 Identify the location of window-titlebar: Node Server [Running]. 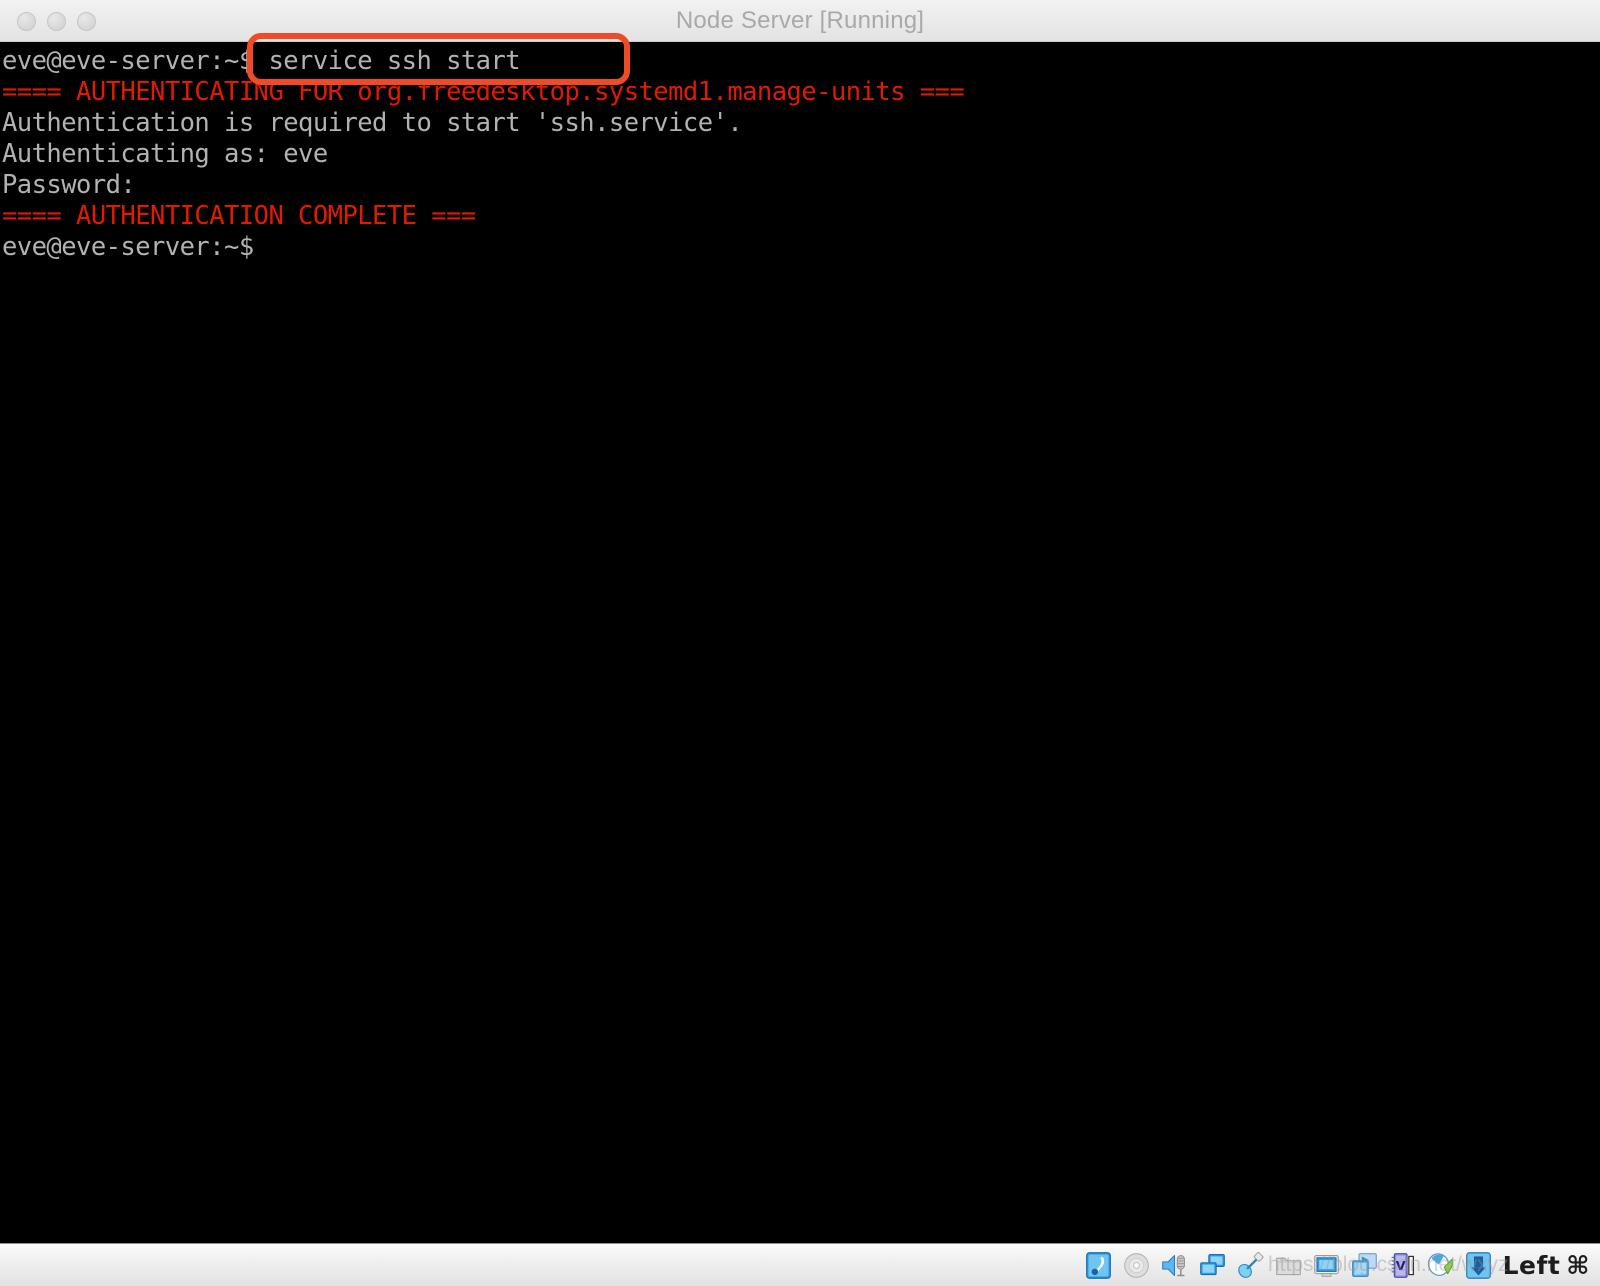
(800, 21).